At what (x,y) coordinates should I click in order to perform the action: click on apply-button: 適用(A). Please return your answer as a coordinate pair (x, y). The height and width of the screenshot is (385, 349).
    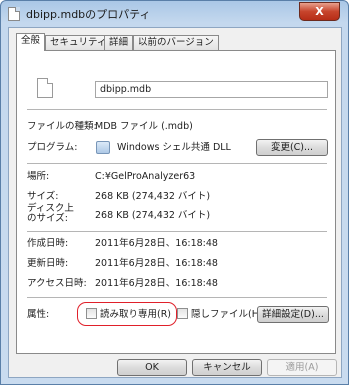
    Looking at the image, I should click on (302, 367).